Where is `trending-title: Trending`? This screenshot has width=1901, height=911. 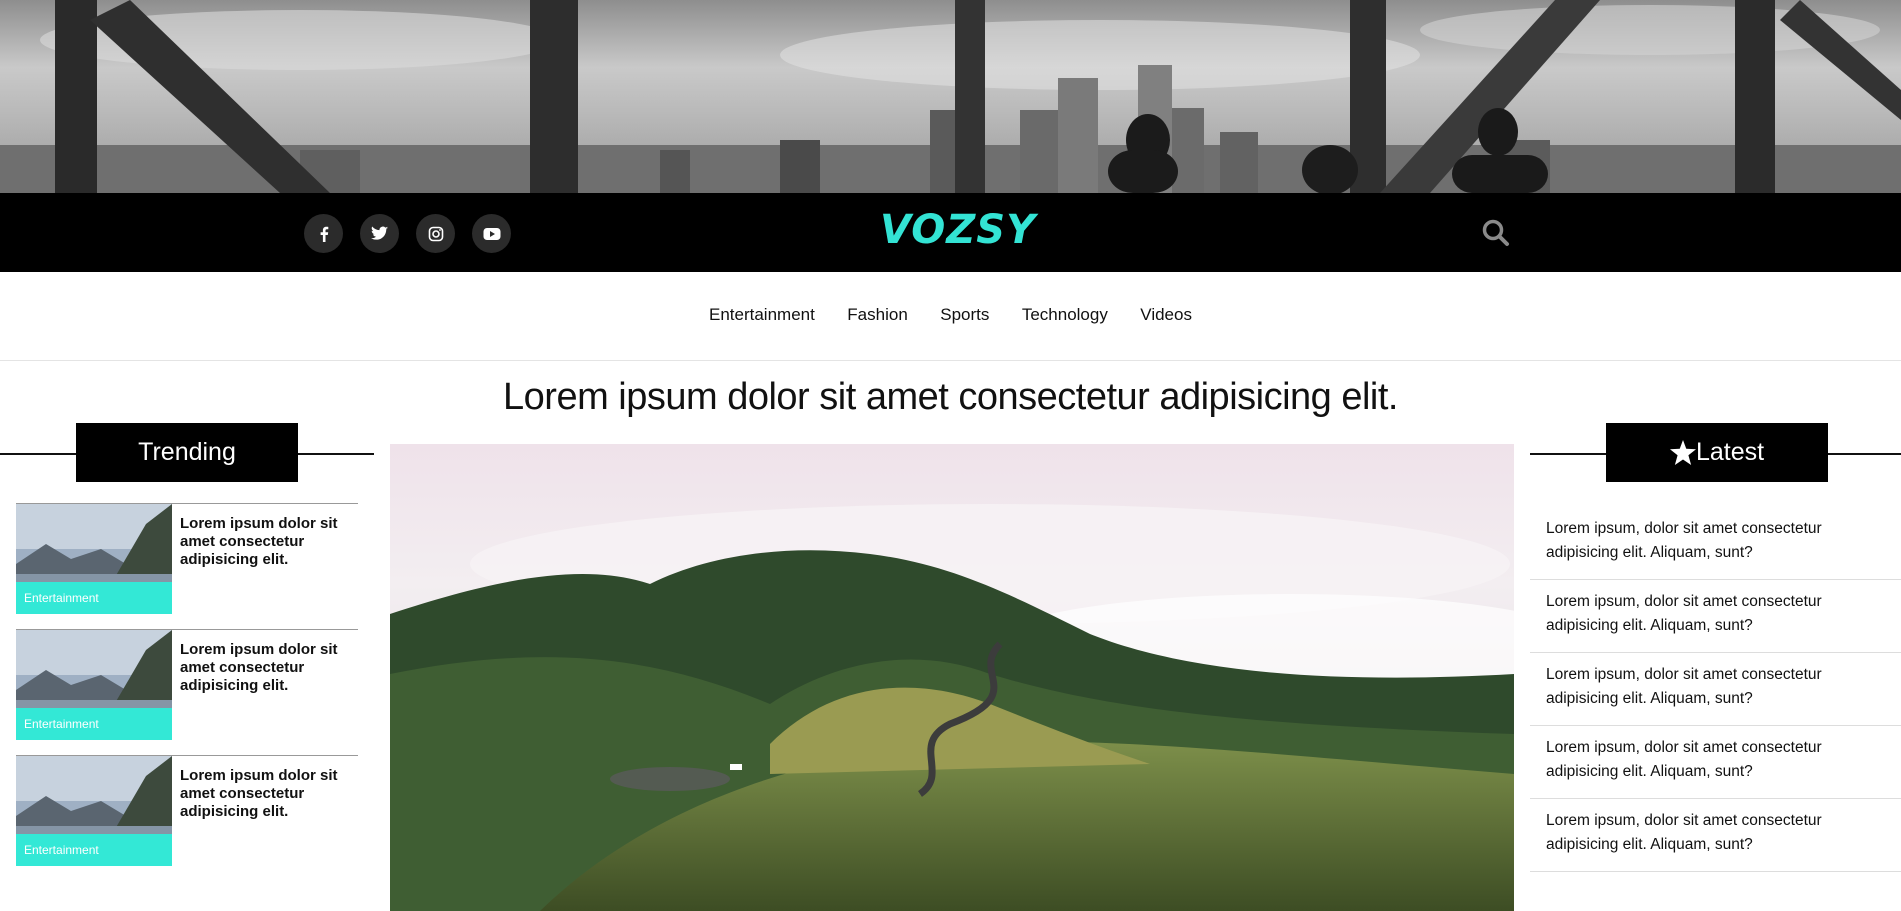
trending-title: Trending is located at coordinates (187, 452).